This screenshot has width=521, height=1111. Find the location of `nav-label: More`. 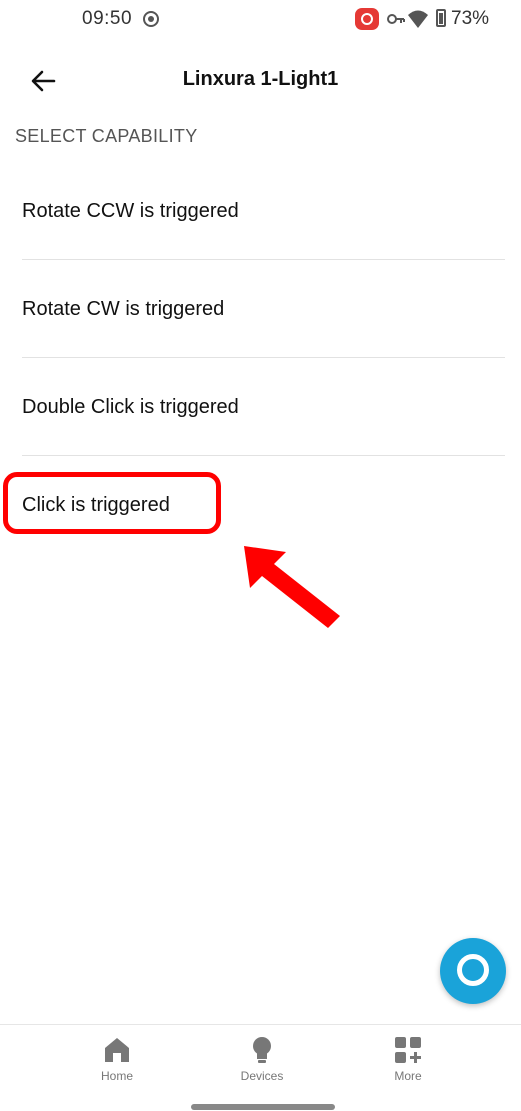

nav-label: More is located at coordinates (408, 1076).